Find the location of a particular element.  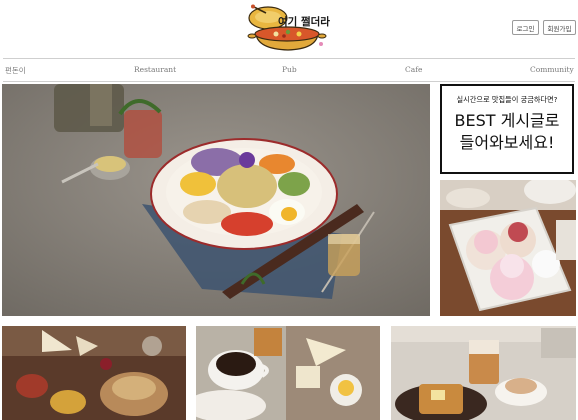

site-header: 여기 쩔더라 로그인 회원가입 is located at coordinates (289, 29).